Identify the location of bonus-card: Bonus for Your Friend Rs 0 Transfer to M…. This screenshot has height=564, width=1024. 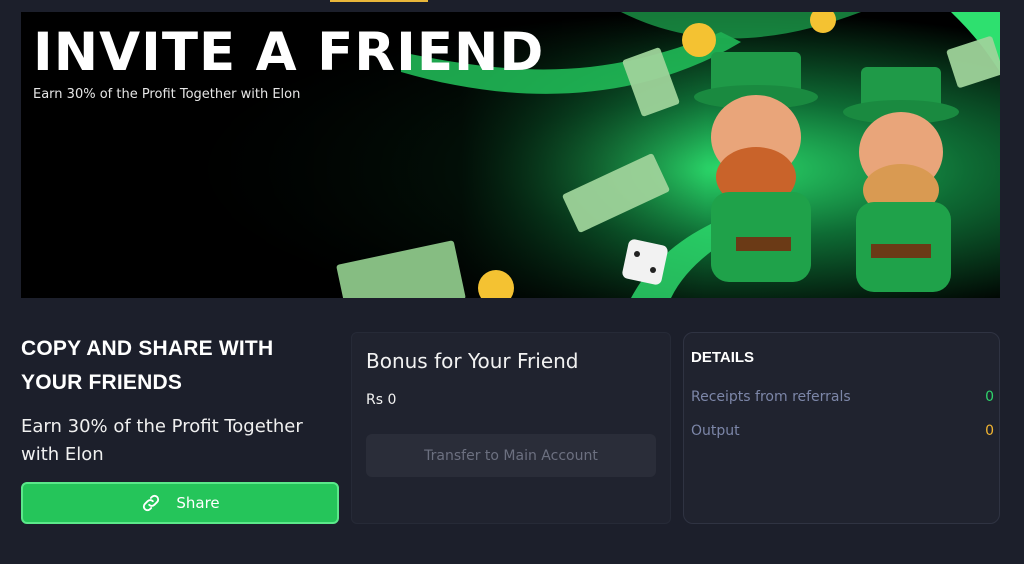
(511, 428).